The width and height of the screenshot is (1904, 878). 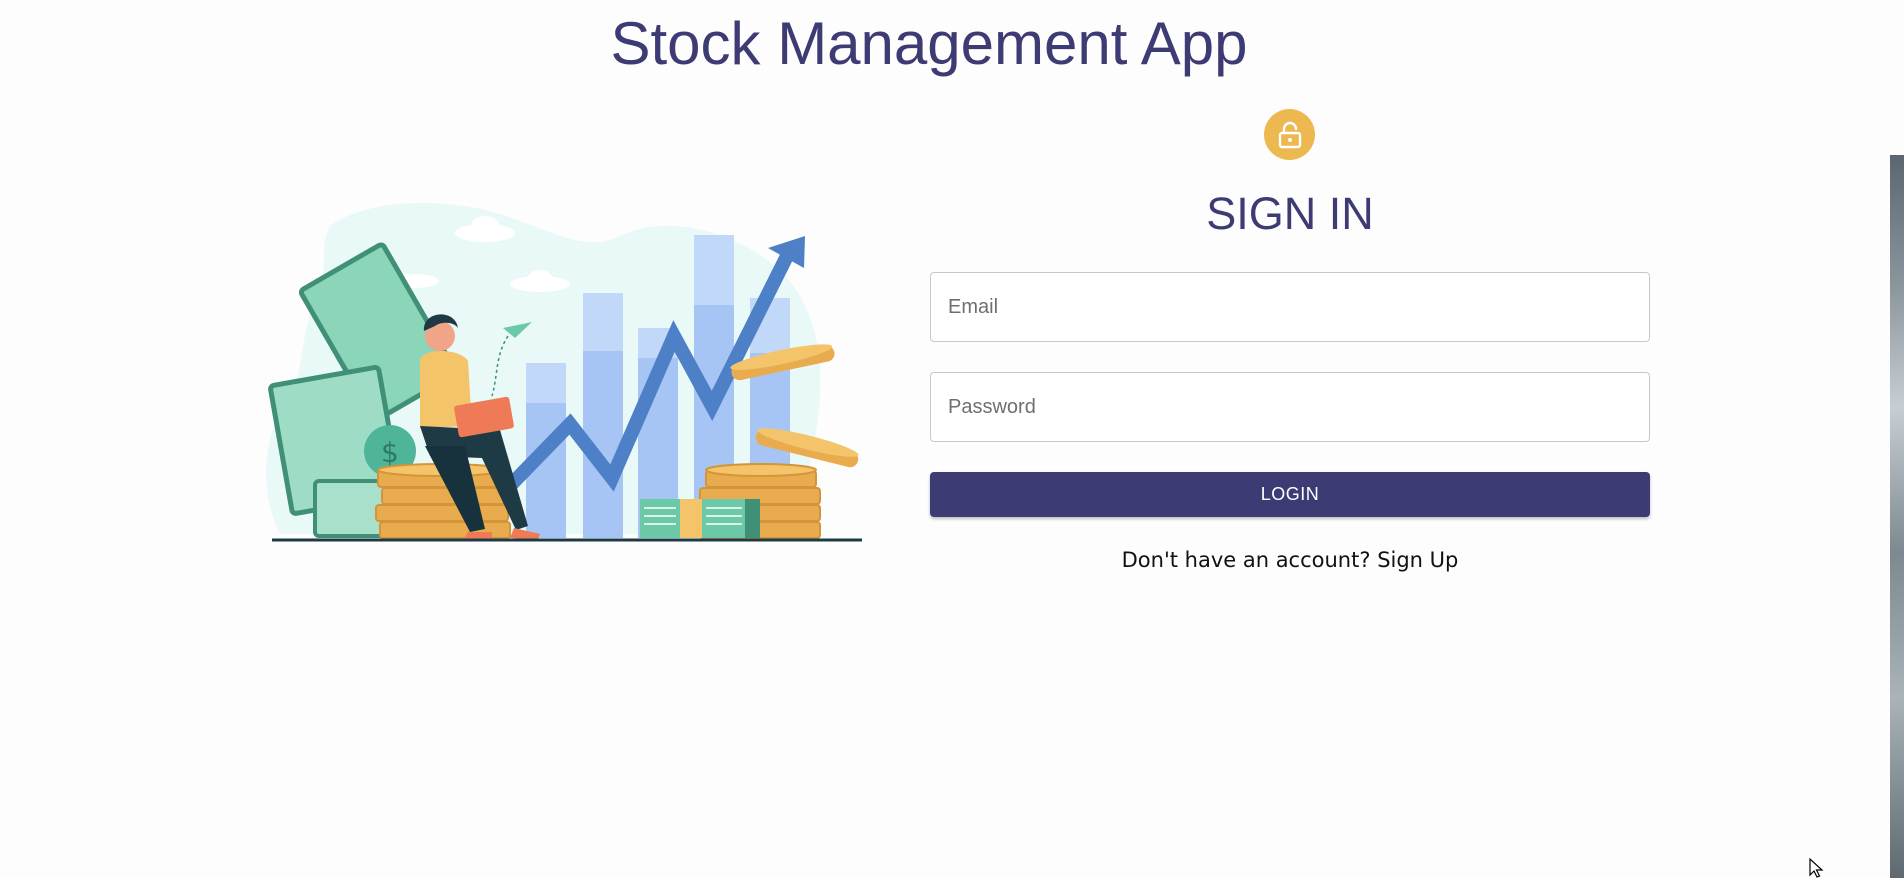 What do you see at coordinates (1290, 213) in the screenshot?
I see `sign-in-heading: SIGN IN` at bounding box center [1290, 213].